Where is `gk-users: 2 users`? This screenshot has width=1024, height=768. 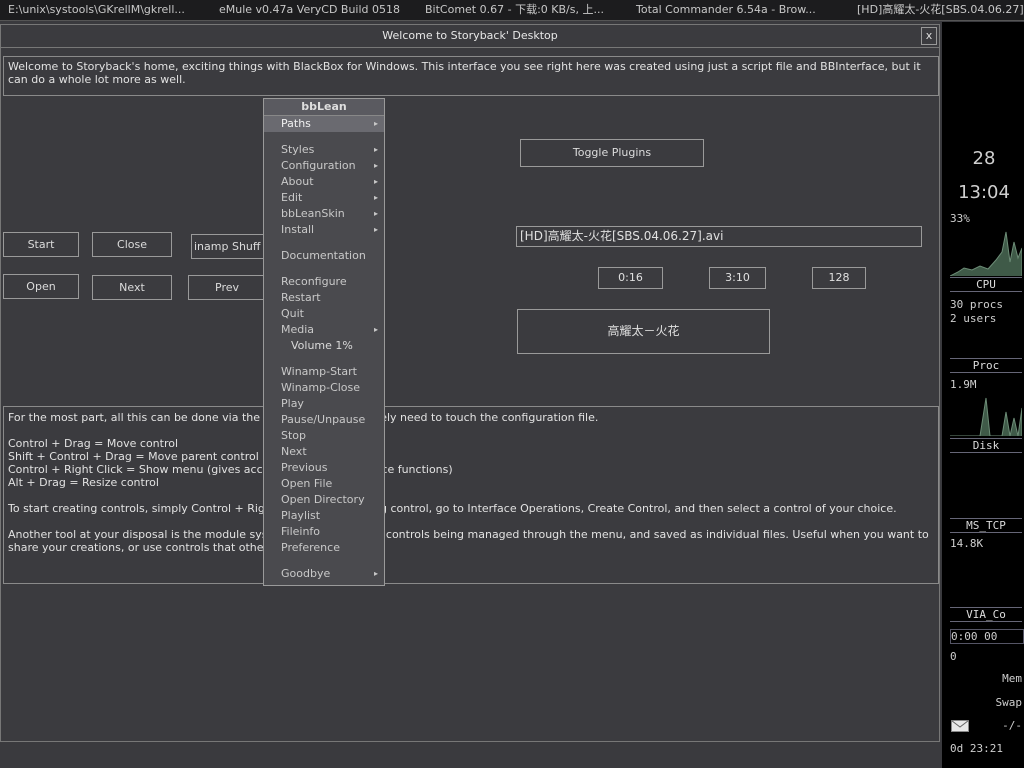 gk-users: 2 users is located at coordinates (973, 318).